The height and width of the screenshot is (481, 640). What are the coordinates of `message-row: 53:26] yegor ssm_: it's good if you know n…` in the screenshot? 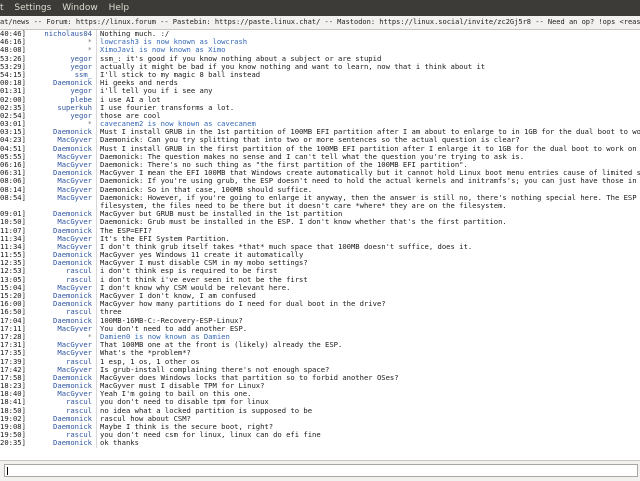 It's located at (320, 58).